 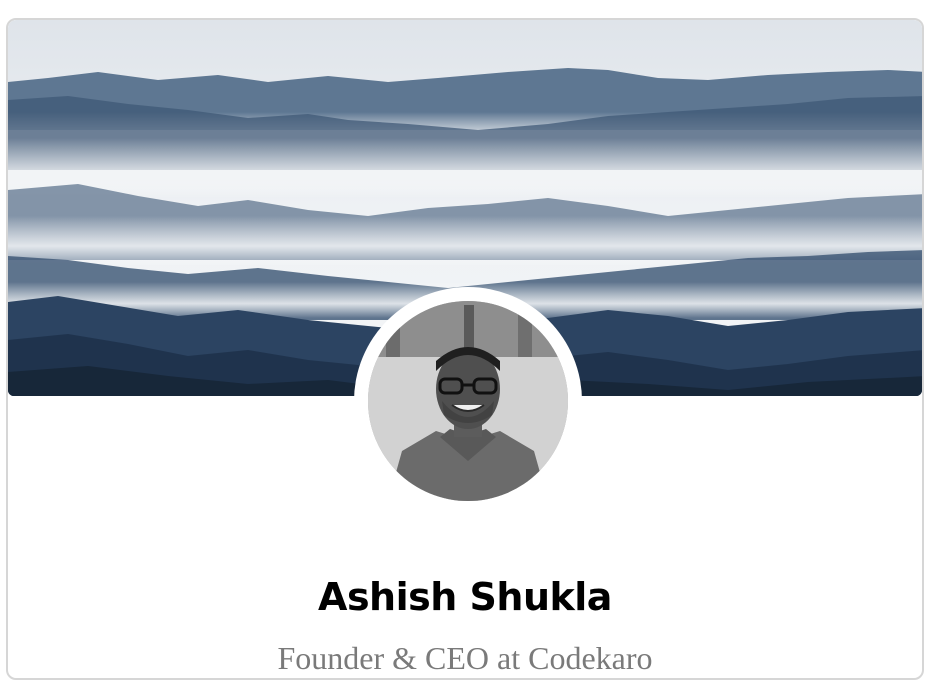 I want to click on profile-subtitle: Founder & CEO at Codekaro, so click(x=465, y=658).